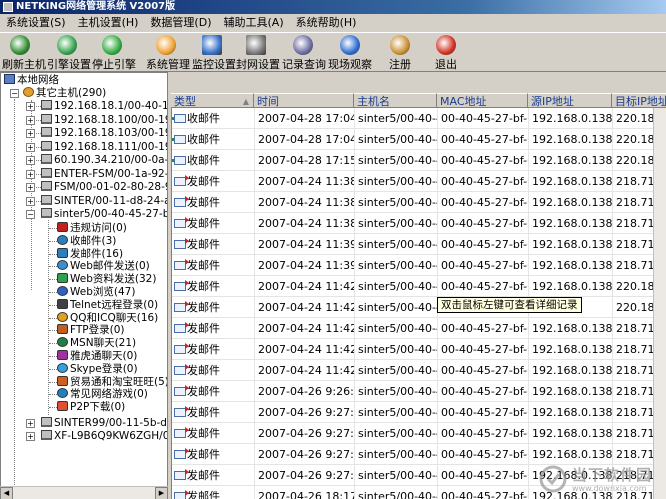  Describe the element at coordinates (31, 80) in the screenshot. I see `tree-root-local-network: 本地网络` at that location.